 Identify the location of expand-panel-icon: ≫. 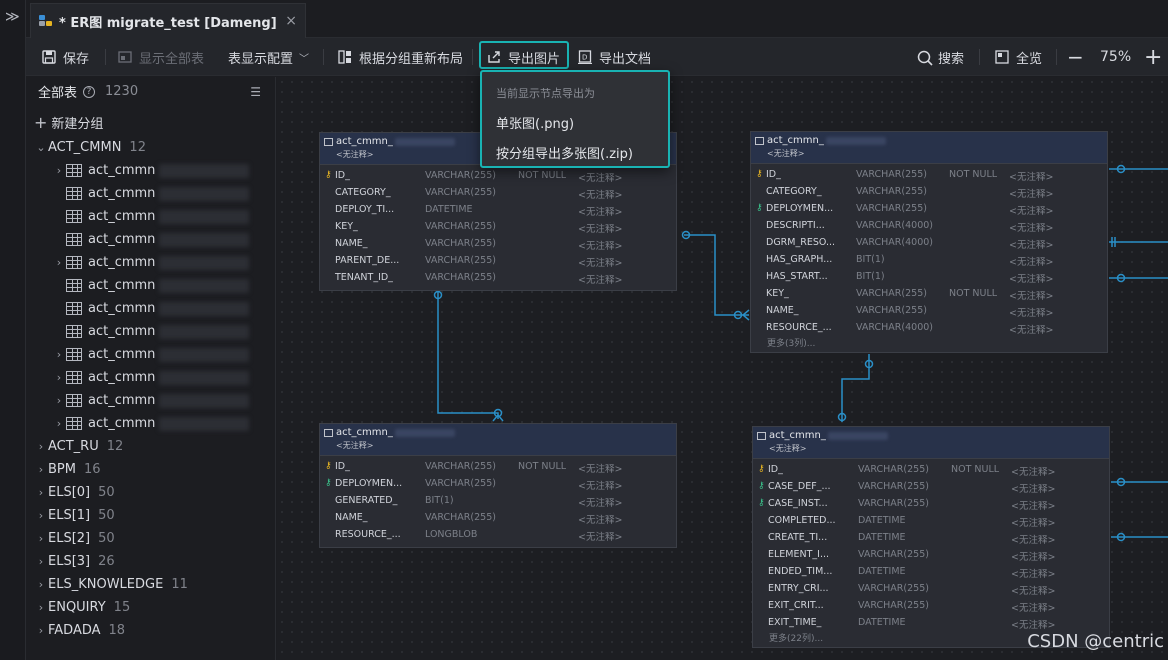
(12, 17).